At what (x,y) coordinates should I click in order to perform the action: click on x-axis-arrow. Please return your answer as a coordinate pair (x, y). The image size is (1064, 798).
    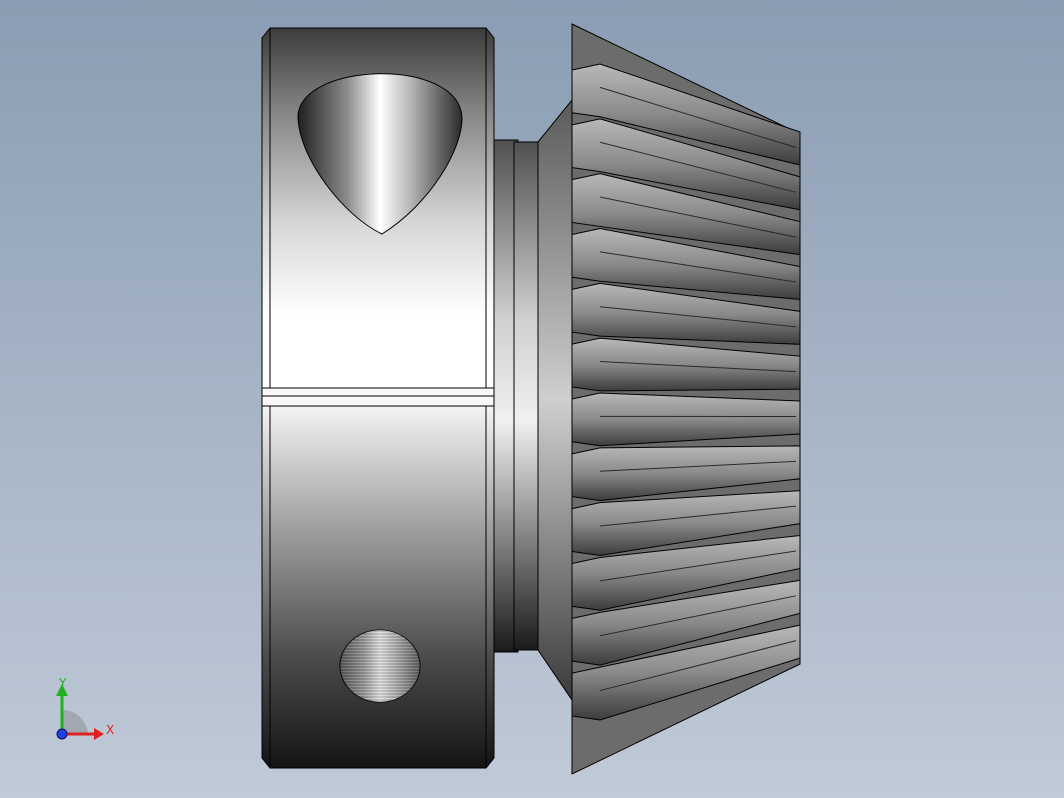
    Looking at the image, I should click on (99, 734).